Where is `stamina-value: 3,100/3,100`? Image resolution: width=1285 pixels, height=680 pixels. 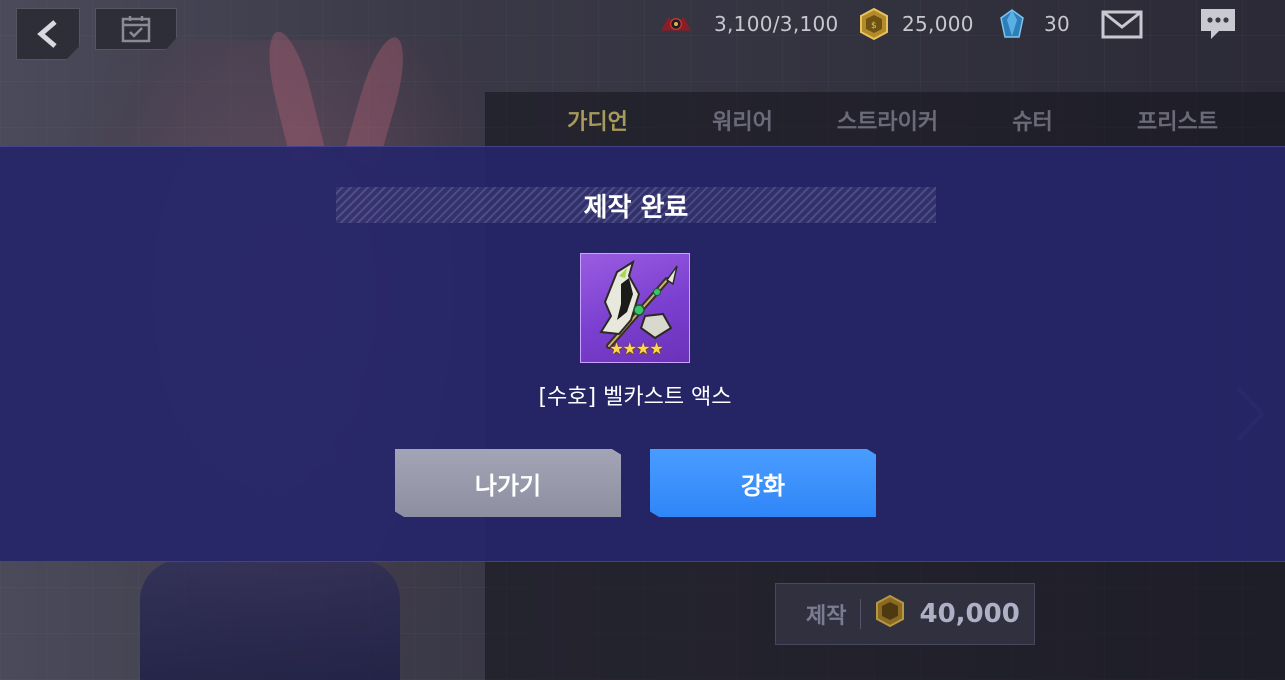 stamina-value: 3,100/3,100 is located at coordinates (776, 24).